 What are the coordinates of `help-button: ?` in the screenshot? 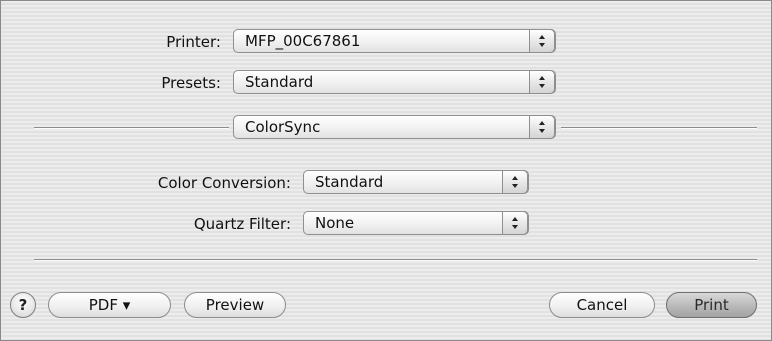 It's located at (23, 305).